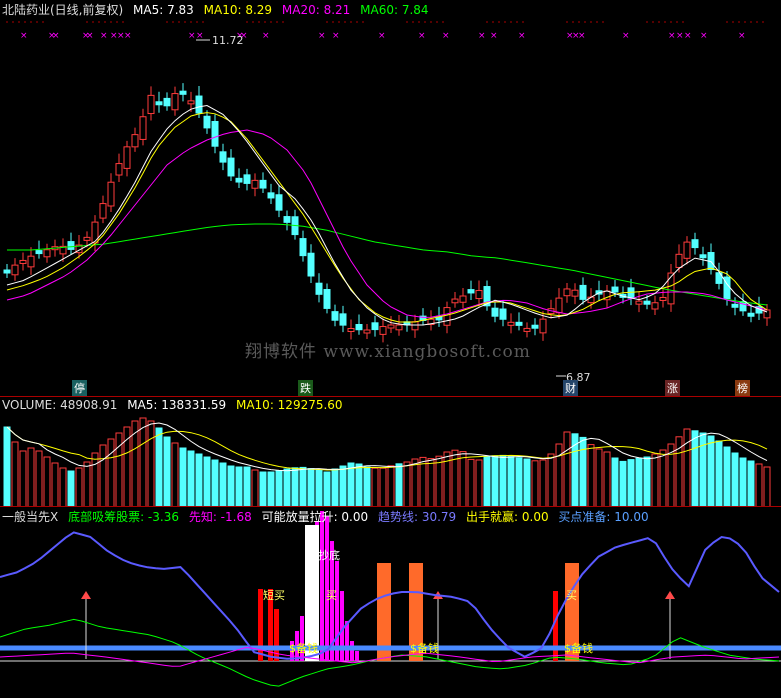  I want to click on event-tag-fall: 跌, so click(305, 388).